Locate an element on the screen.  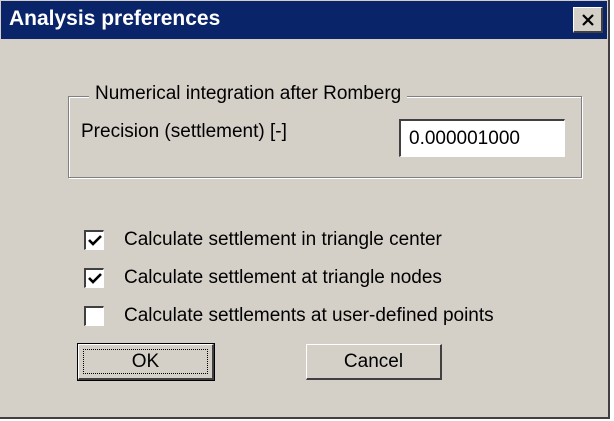
focus-ring is located at coordinates (145, 361).